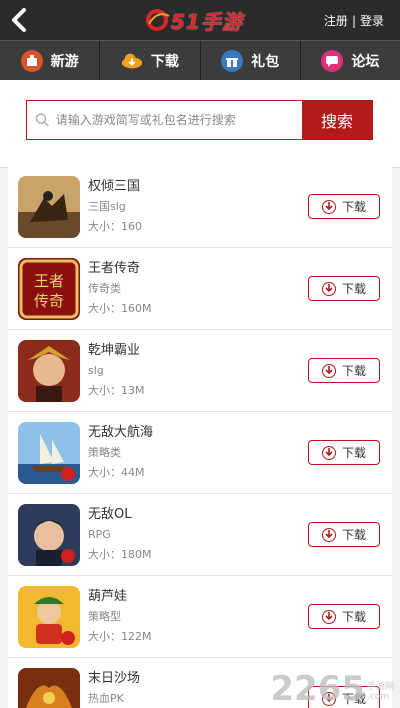 The width and height of the screenshot is (400, 708). I want to click on search-input-wrap, so click(164, 120).